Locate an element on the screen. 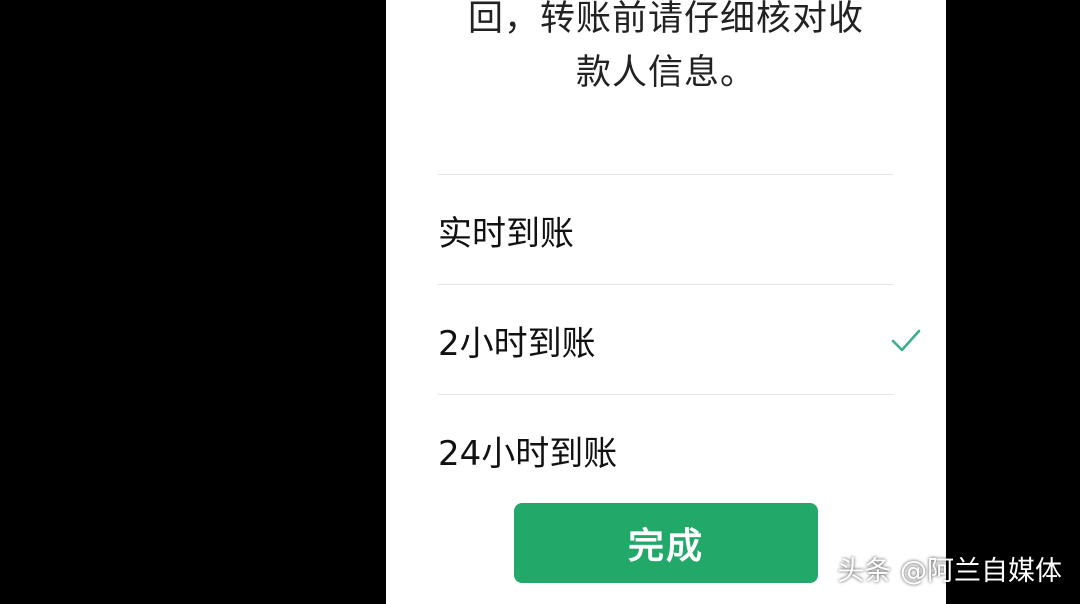 Image resolution: width=1080 pixels, height=604 pixels. option-label: 实时到账 is located at coordinates (506, 233).